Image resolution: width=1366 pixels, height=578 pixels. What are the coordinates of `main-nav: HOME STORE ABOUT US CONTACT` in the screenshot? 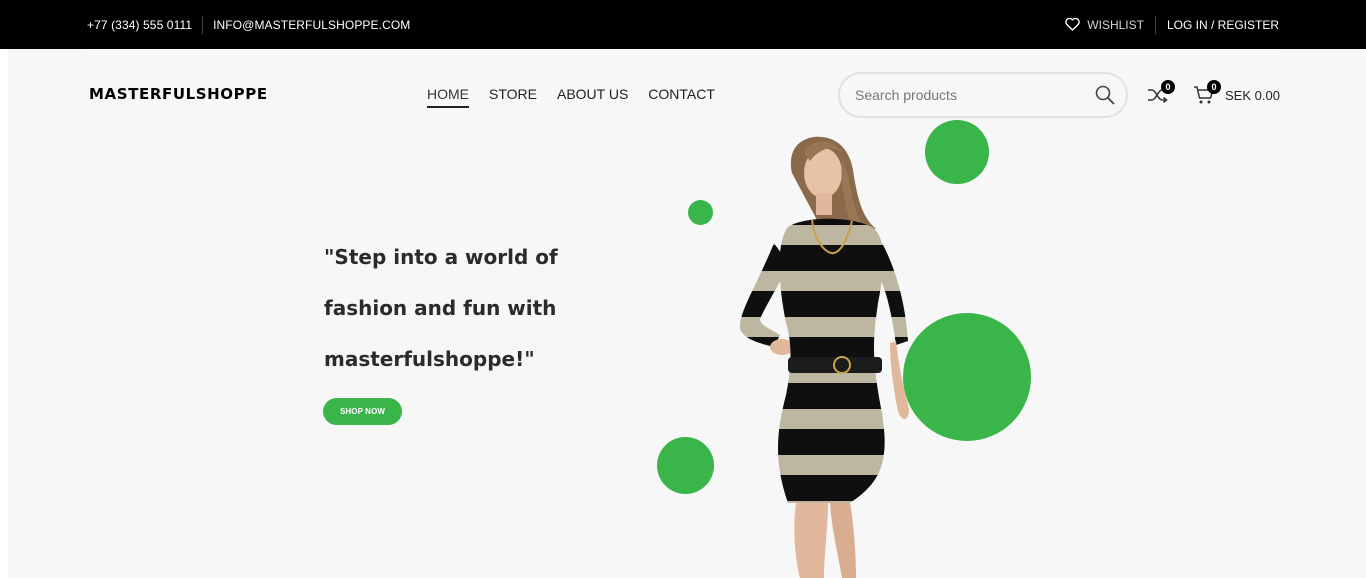 It's located at (571, 97).